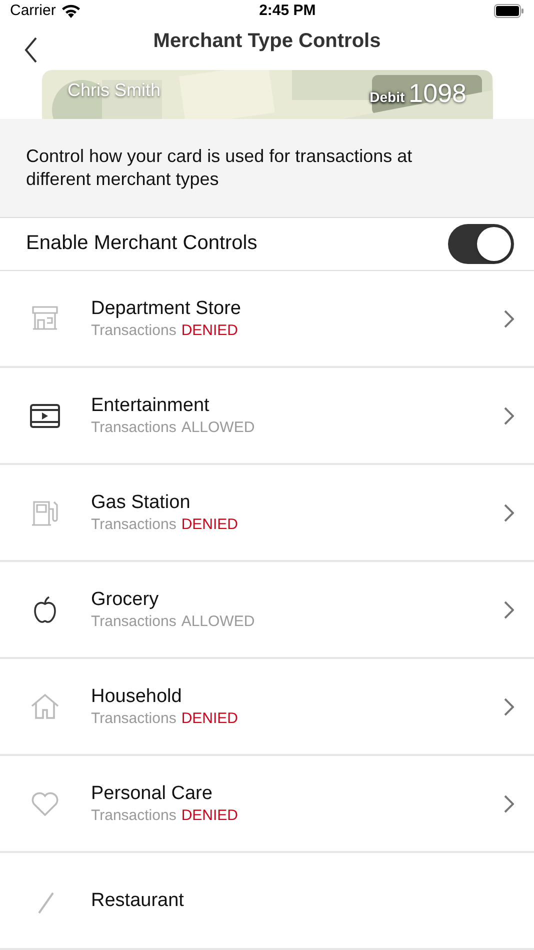 The width and height of the screenshot is (534, 950). I want to click on merchant-name: Personal Care, so click(152, 794).